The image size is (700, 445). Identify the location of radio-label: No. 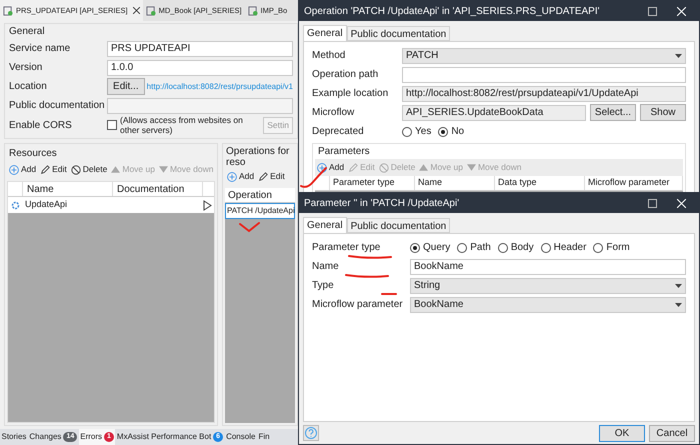
(457, 132).